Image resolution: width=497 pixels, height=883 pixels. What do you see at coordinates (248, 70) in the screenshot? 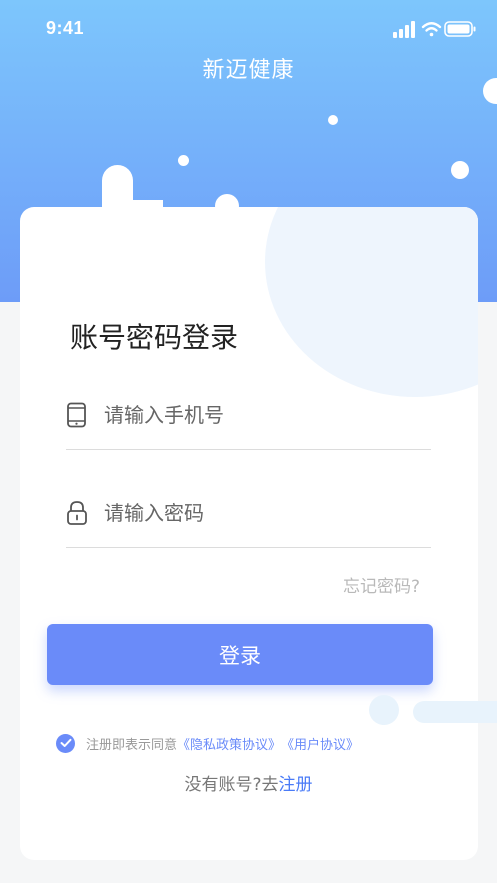
I see `app-title: 新迈健康` at bounding box center [248, 70].